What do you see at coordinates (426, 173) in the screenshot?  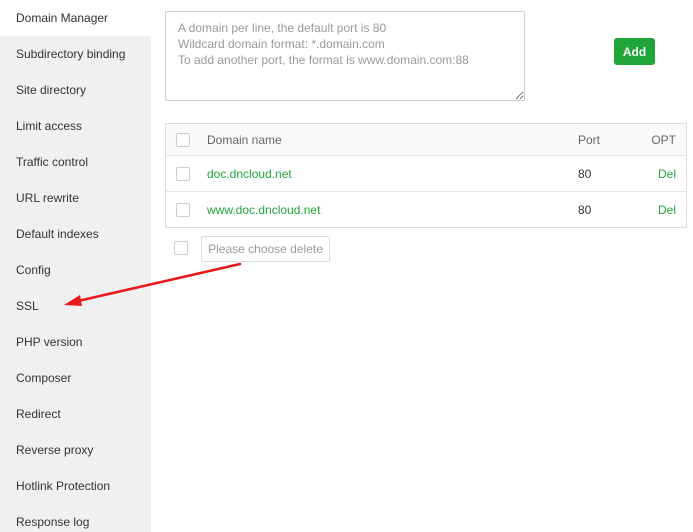 I see `table-row: doc.dncloud.net 80 Del` at bounding box center [426, 173].